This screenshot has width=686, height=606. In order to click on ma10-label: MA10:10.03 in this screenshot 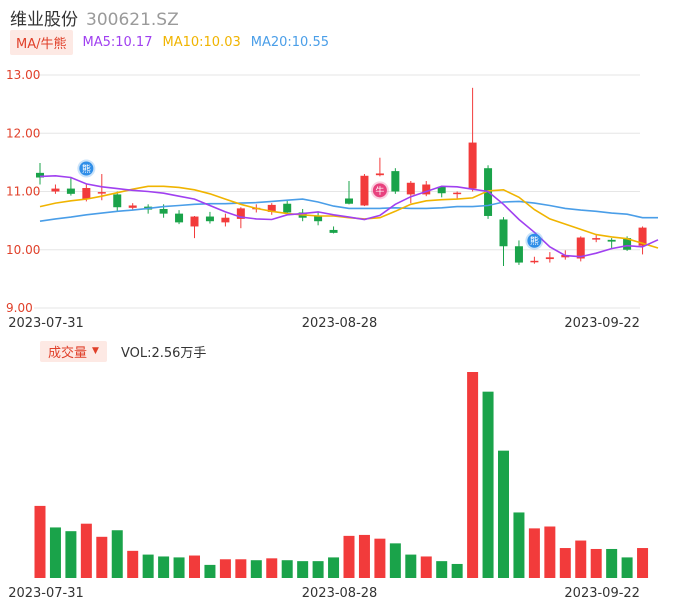, I will do `click(201, 42)`.